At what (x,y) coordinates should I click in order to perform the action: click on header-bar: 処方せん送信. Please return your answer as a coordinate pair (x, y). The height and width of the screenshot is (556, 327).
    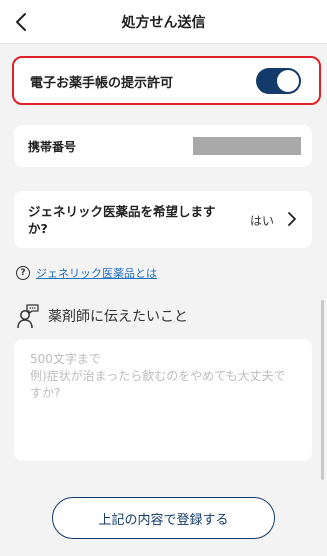
    Looking at the image, I should click on (163, 22).